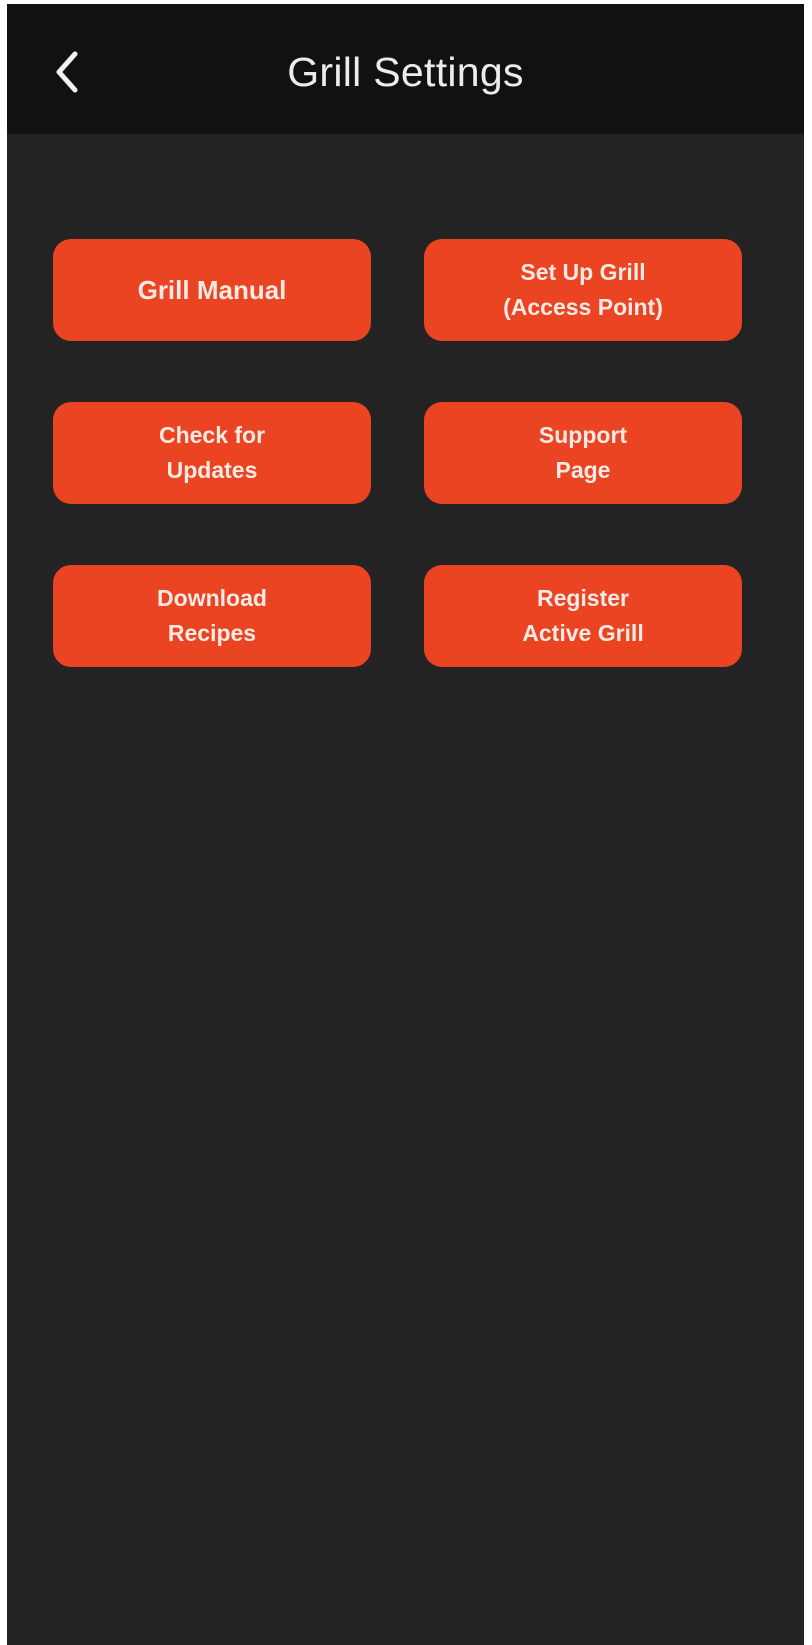 This screenshot has height=1645, width=812. Describe the element at coordinates (583, 290) in the screenshot. I see `set-up-grill-button: Set Up Grill (Access Point)` at that location.